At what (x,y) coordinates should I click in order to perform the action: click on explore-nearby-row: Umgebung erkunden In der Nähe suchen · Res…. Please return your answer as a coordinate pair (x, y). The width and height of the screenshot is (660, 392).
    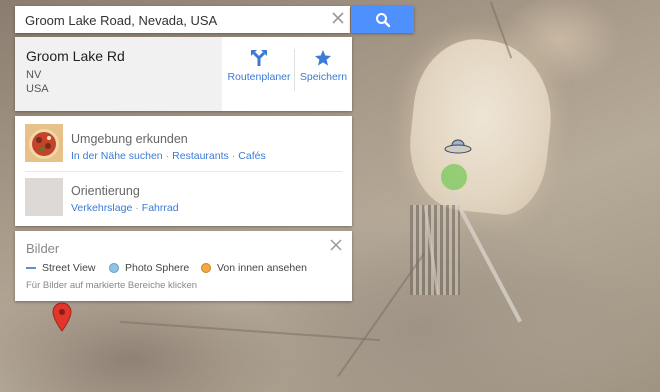
    Looking at the image, I should click on (183, 143).